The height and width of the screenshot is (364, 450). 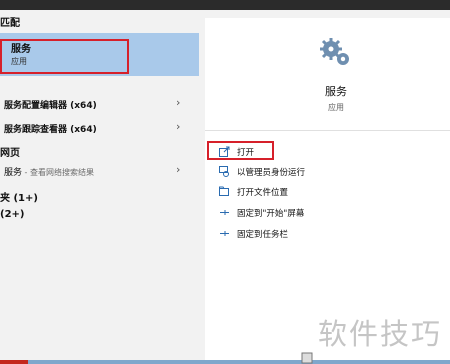 What do you see at coordinates (271, 214) in the screenshot?
I see `action-label: 固定到"开始"屏幕` at bounding box center [271, 214].